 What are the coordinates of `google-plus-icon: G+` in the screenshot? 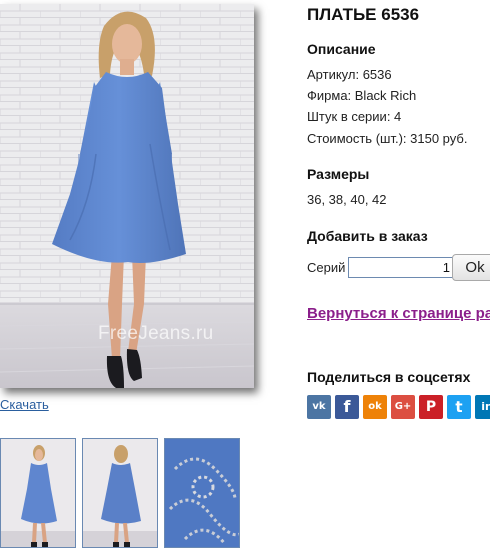 It's located at (403, 407).